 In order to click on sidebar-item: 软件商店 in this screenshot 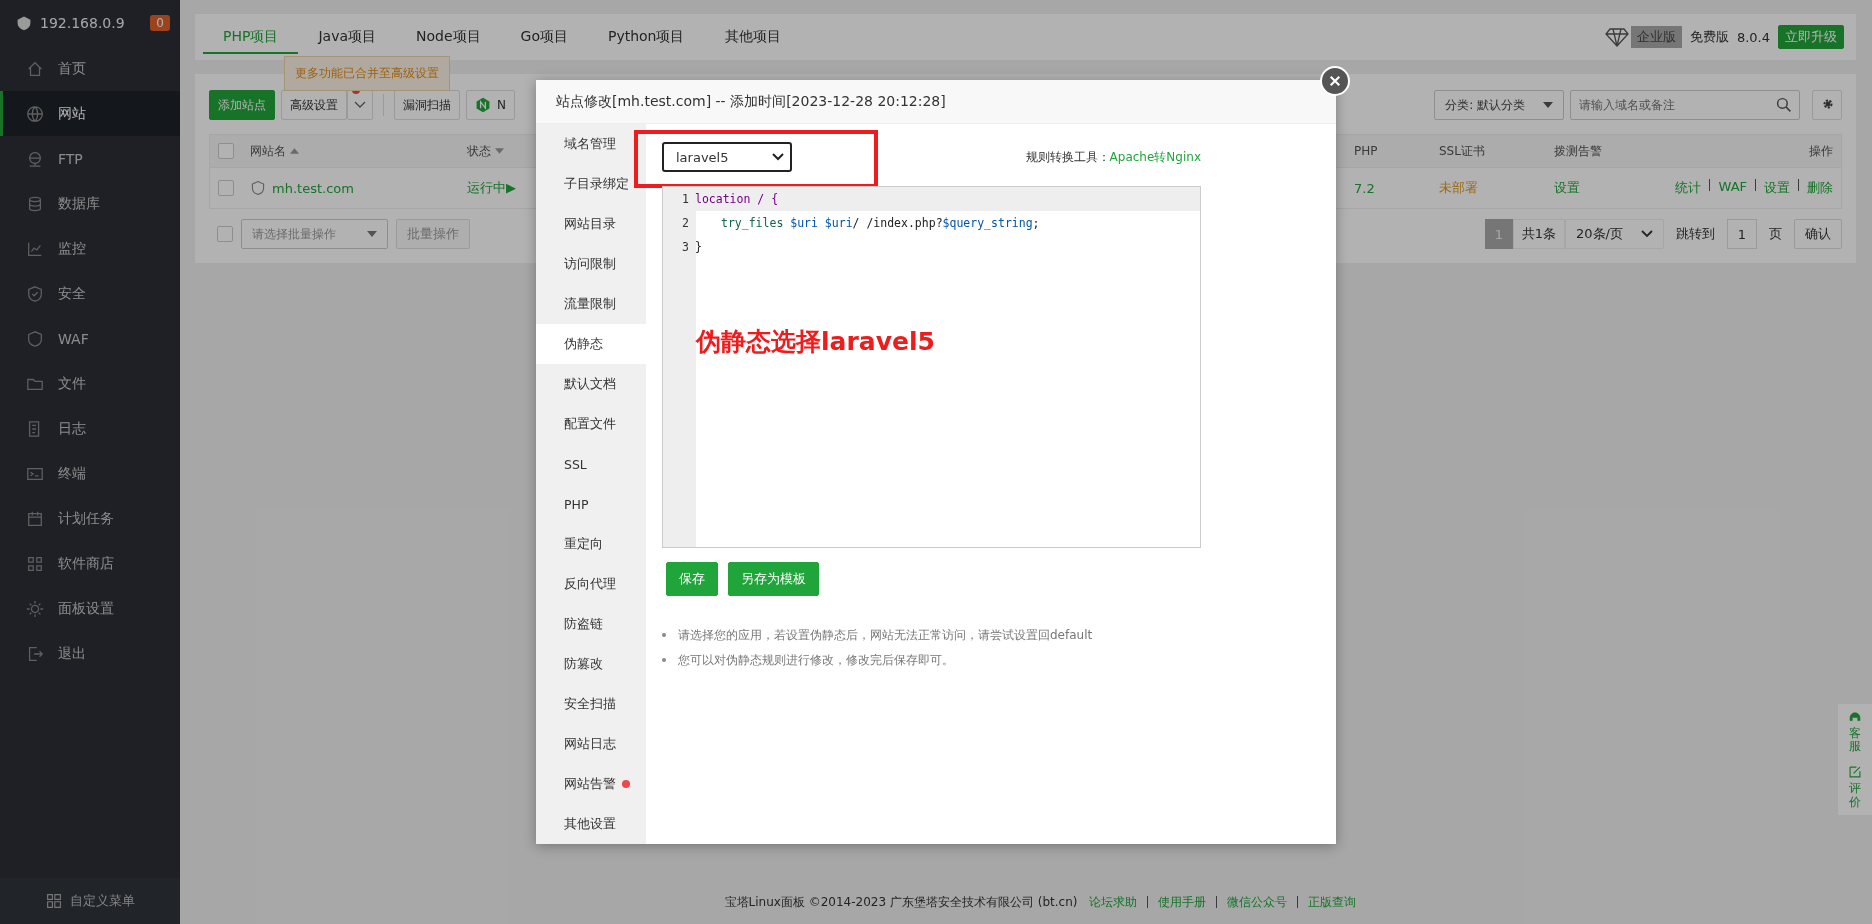, I will do `click(90, 563)`.